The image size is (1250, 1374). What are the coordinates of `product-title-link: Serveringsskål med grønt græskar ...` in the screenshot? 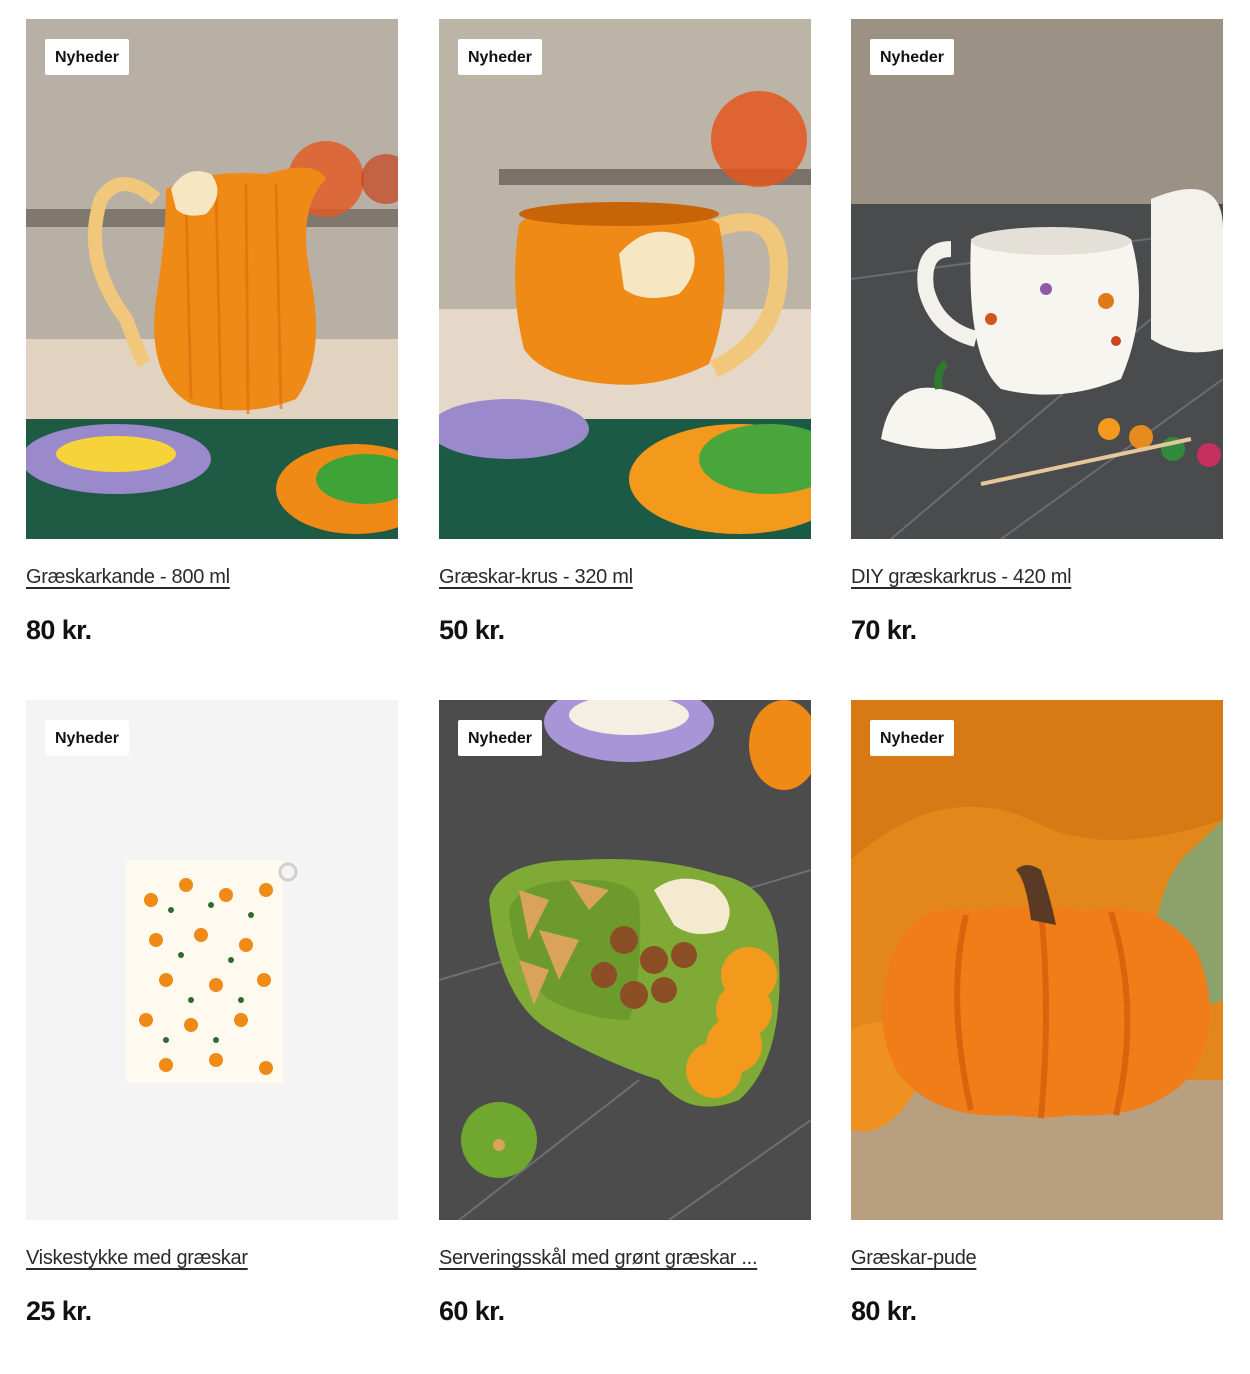 It's located at (625, 1258).